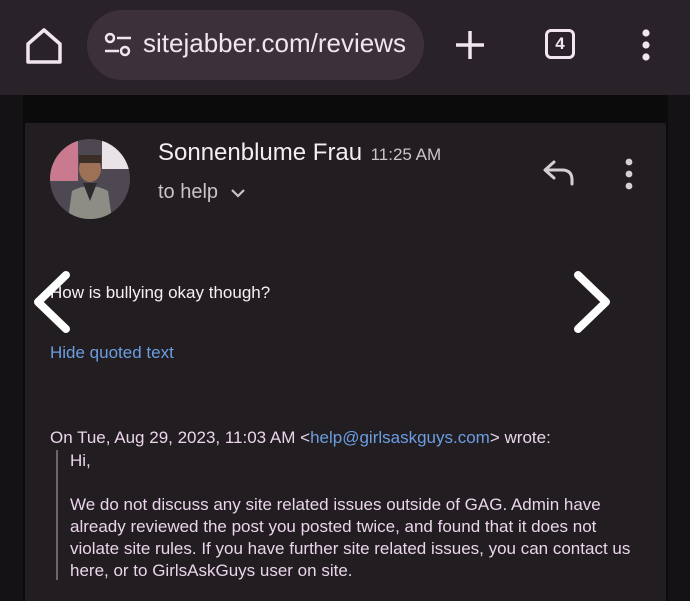  I want to click on quote-email-link: help@girlsaskguys.com, so click(400, 437).